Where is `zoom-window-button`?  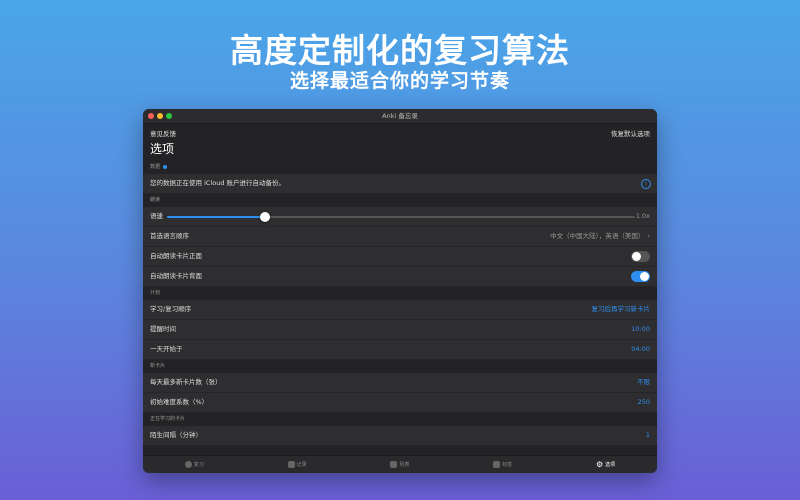 zoom-window-button is located at coordinates (169, 116).